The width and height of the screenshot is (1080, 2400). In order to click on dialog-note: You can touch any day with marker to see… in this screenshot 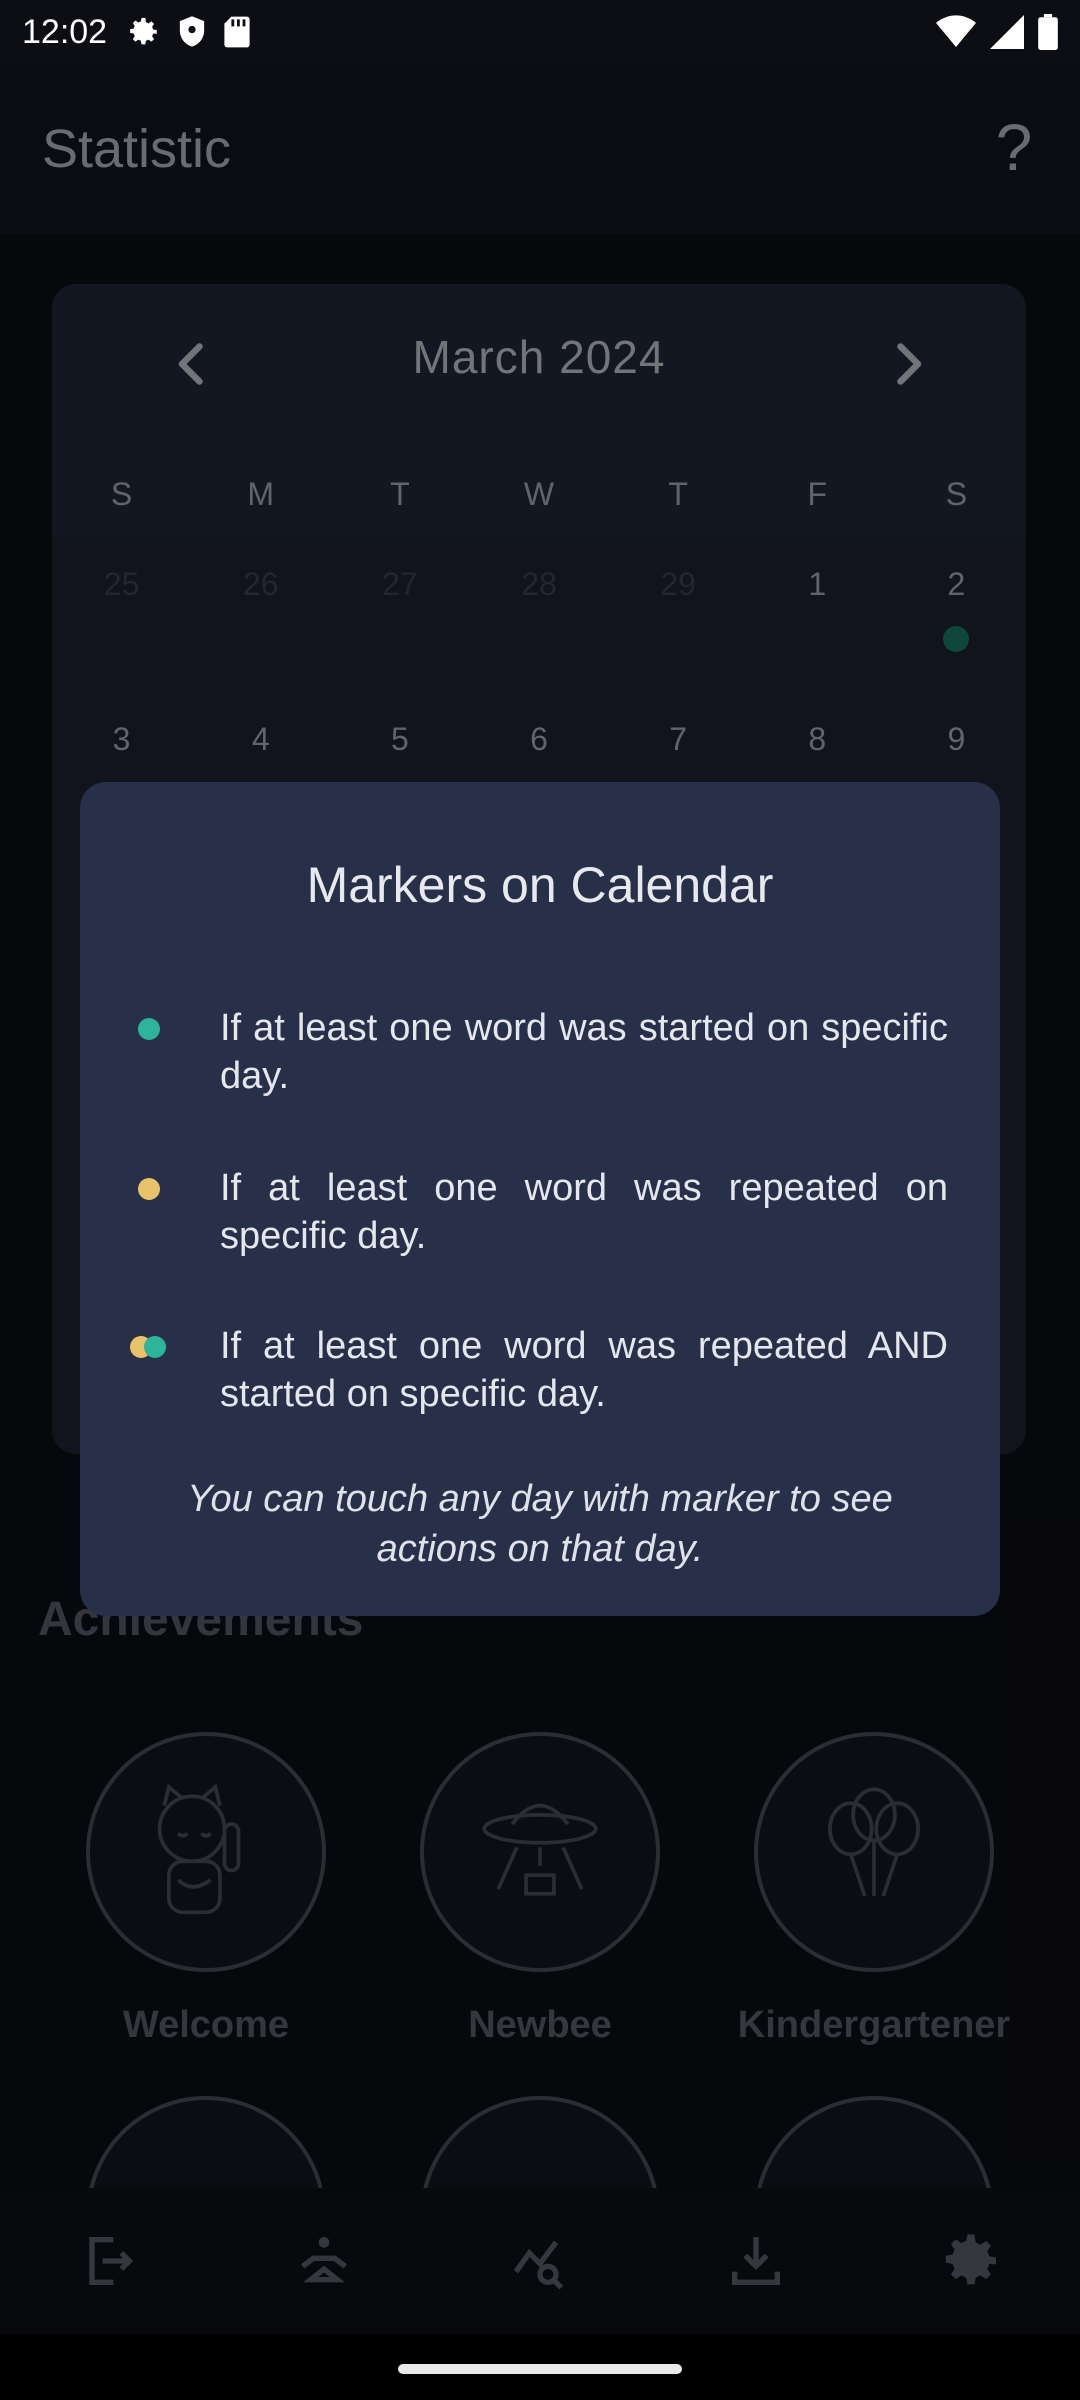, I will do `click(540, 1524)`.